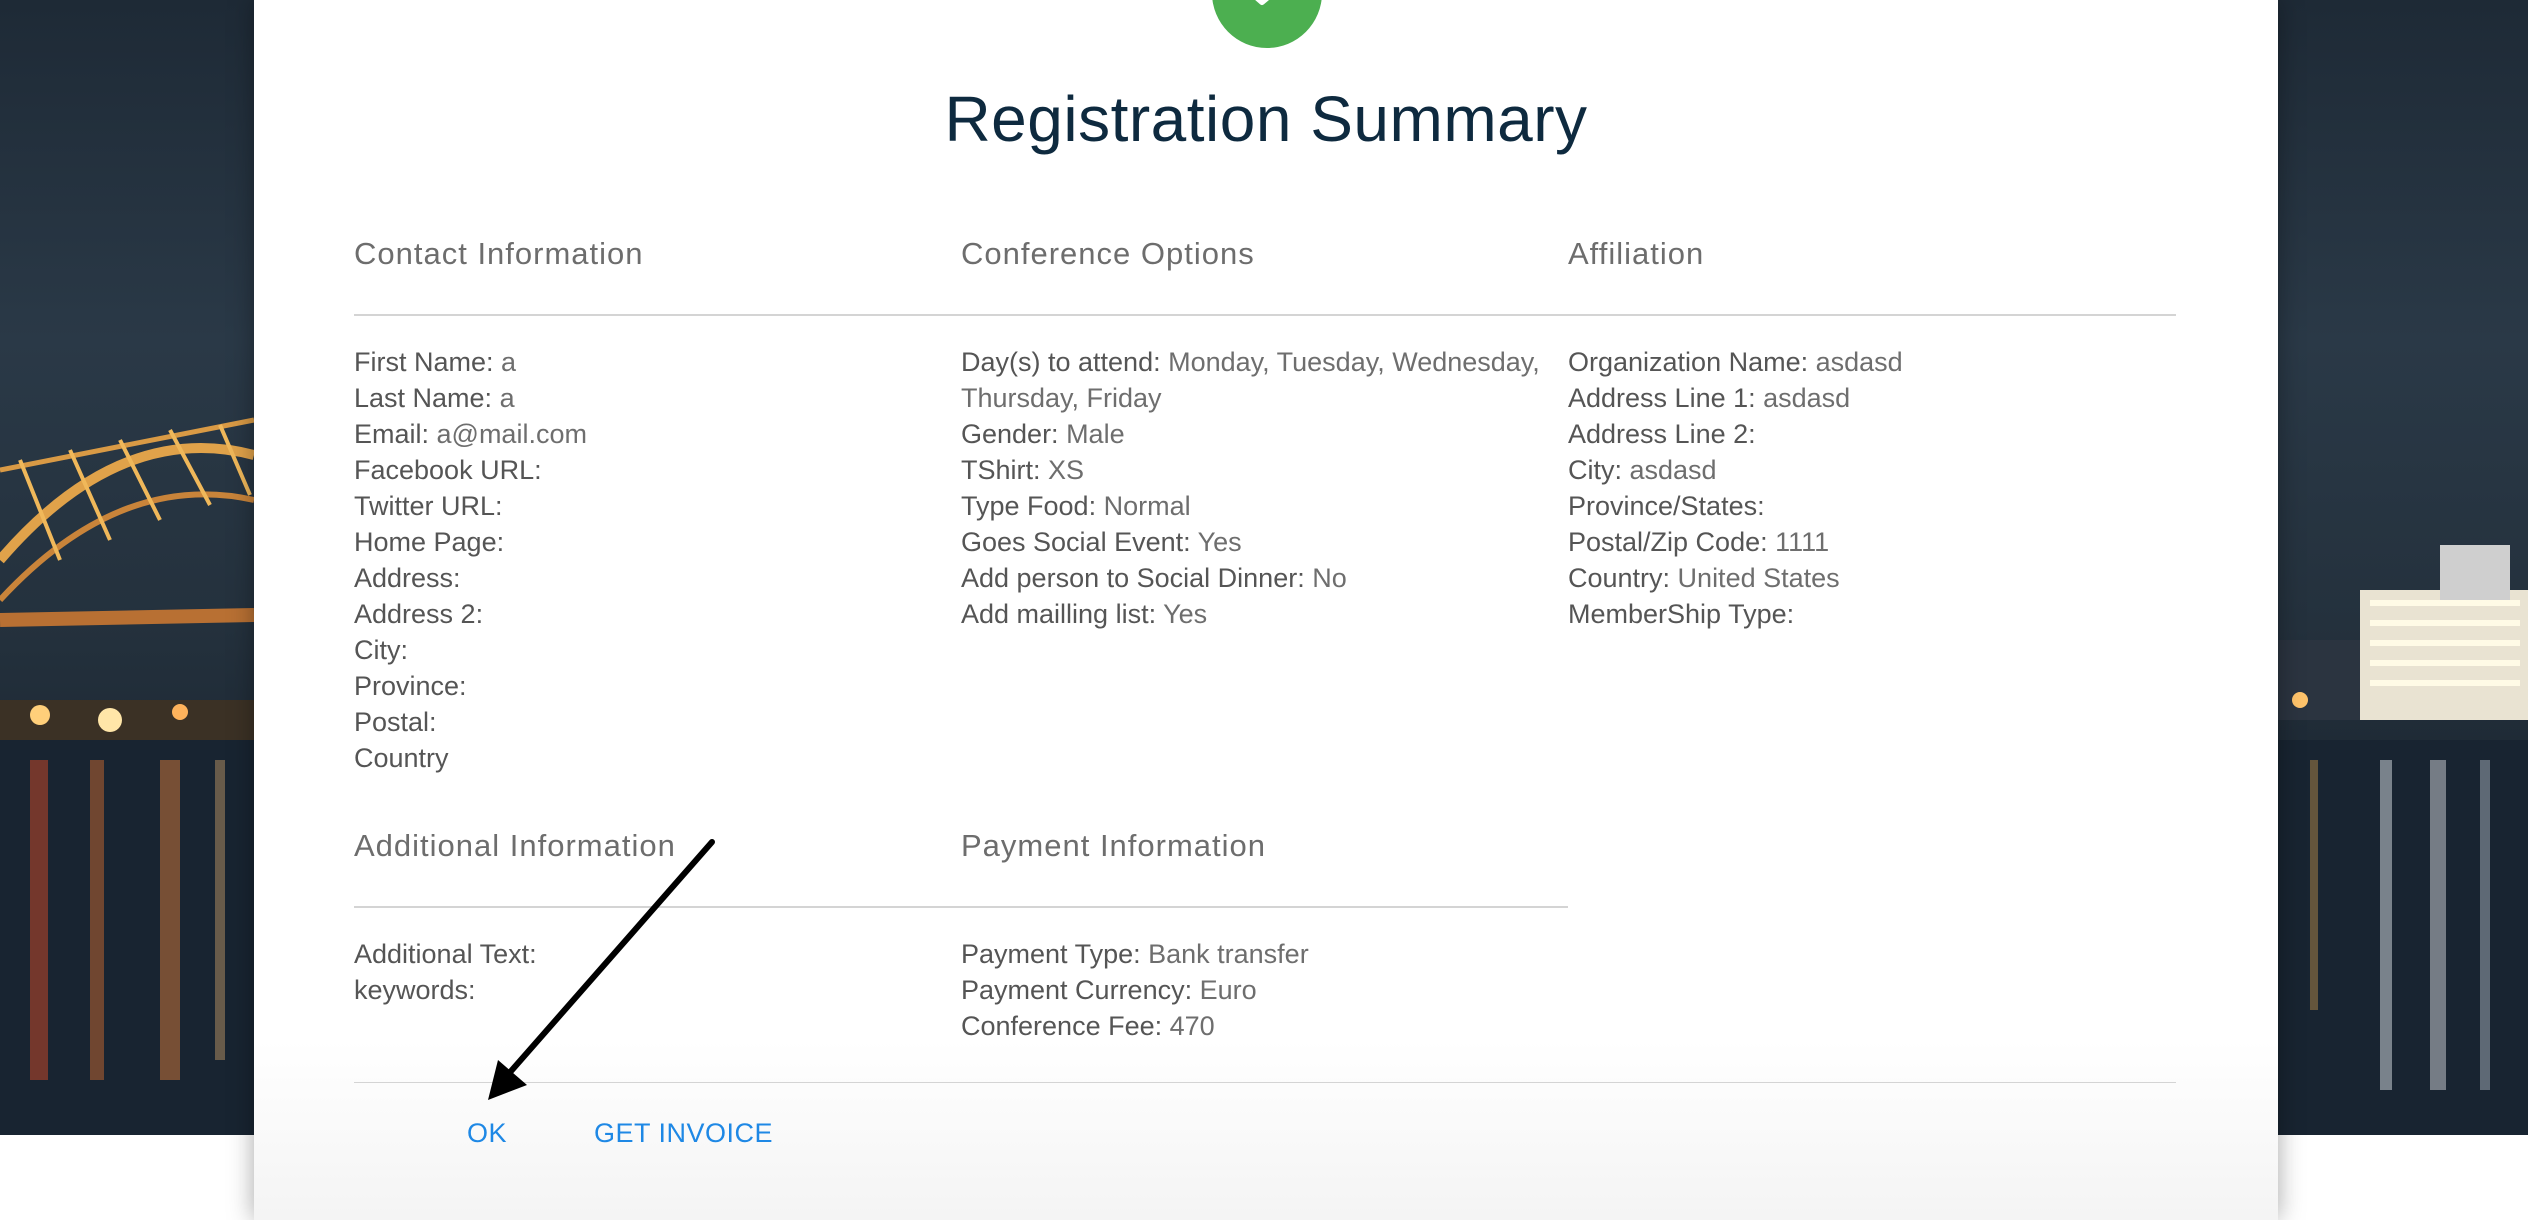  Describe the element at coordinates (1681, 614) in the screenshot. I see `field-label: MemberShip Type:` at that location.